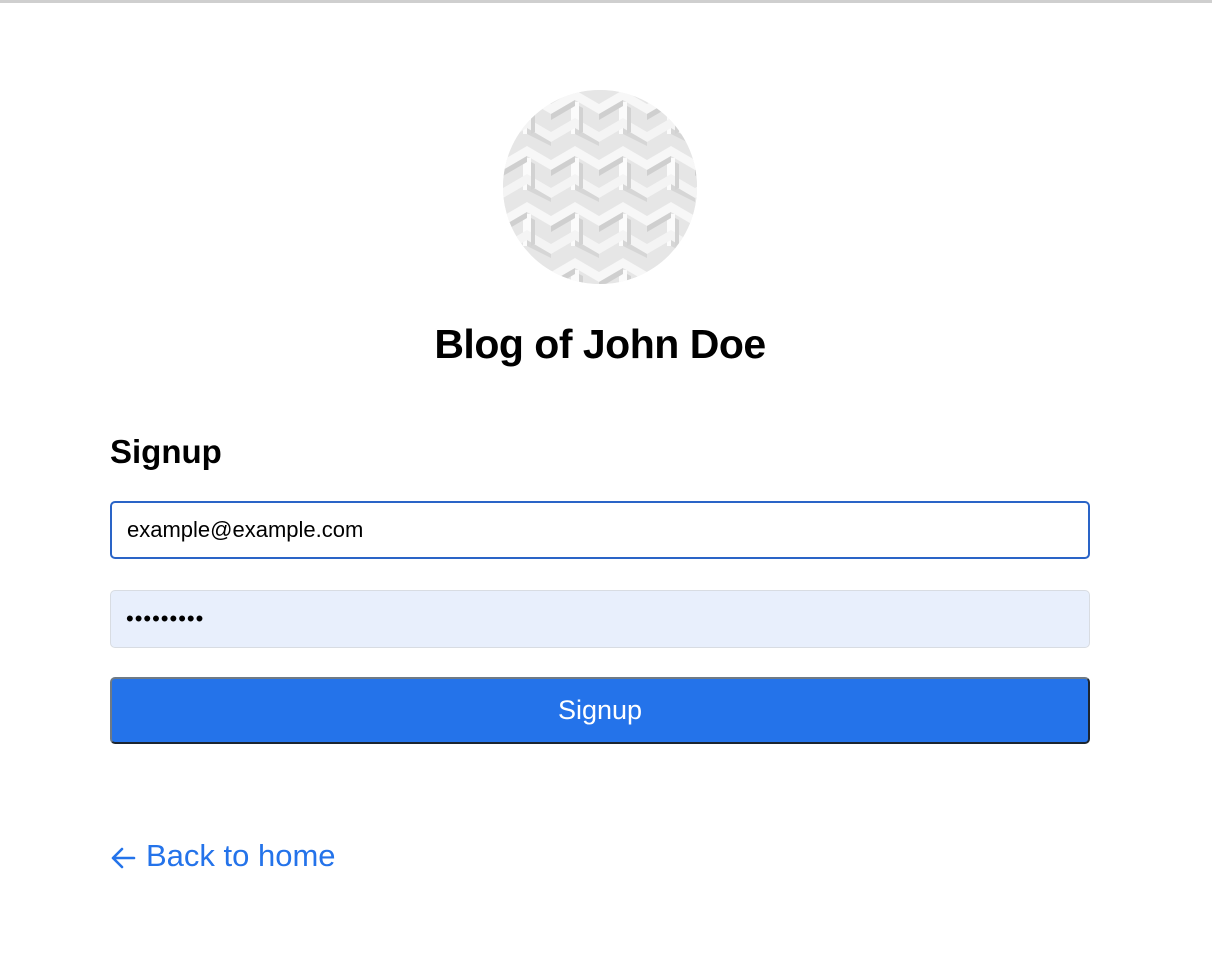  Describe the element at coordinates (600, 710) in the screenshot. I see `signup-button: Signup` at that location.